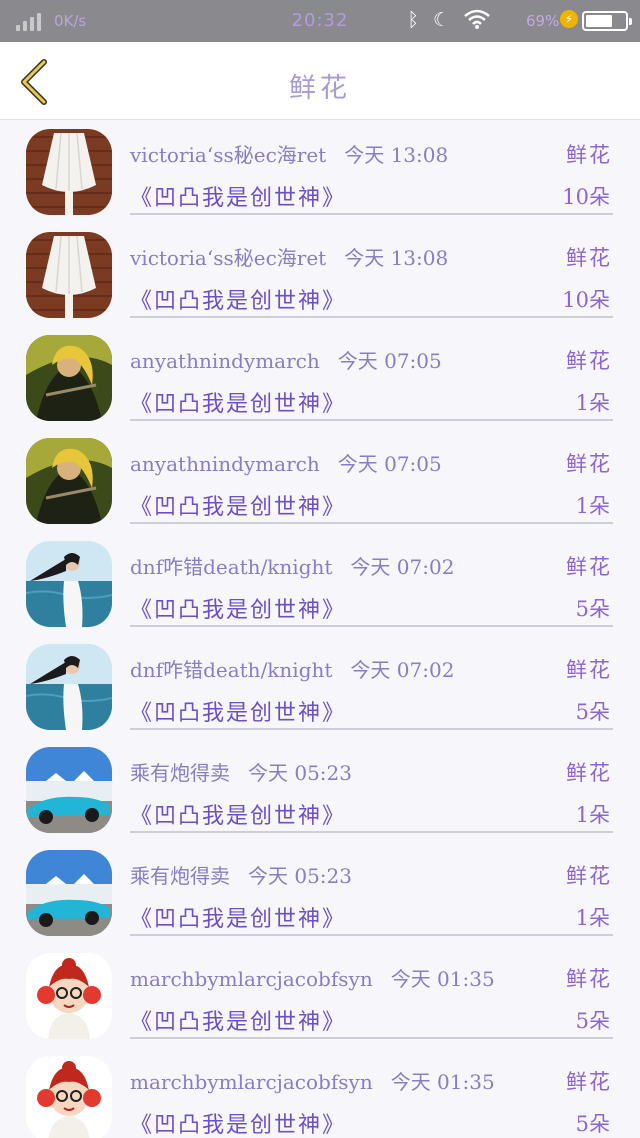 The width and height of the screenshot is (640, 1138). I want to click on wifi-icon, so click(477, 21).